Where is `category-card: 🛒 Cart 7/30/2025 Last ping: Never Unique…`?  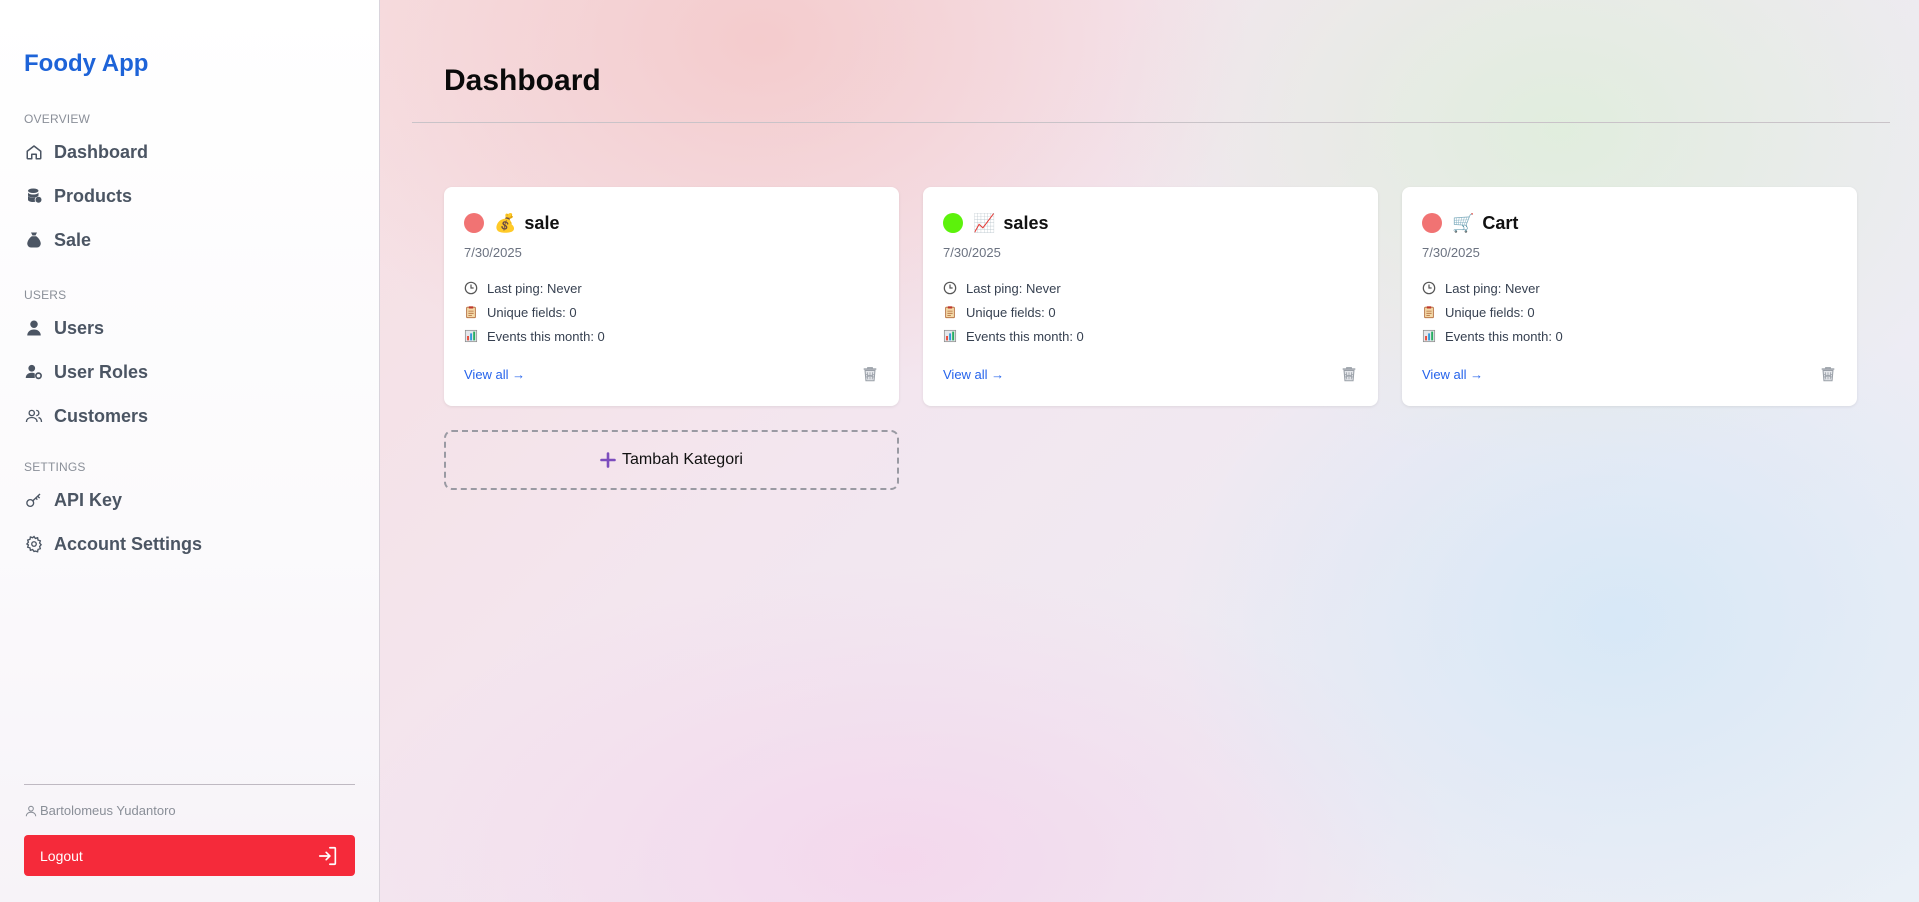 category-card: 🛒 Cart 7/30/2025 Last ping: Never Unique… is located at coordinates (1629, 296).